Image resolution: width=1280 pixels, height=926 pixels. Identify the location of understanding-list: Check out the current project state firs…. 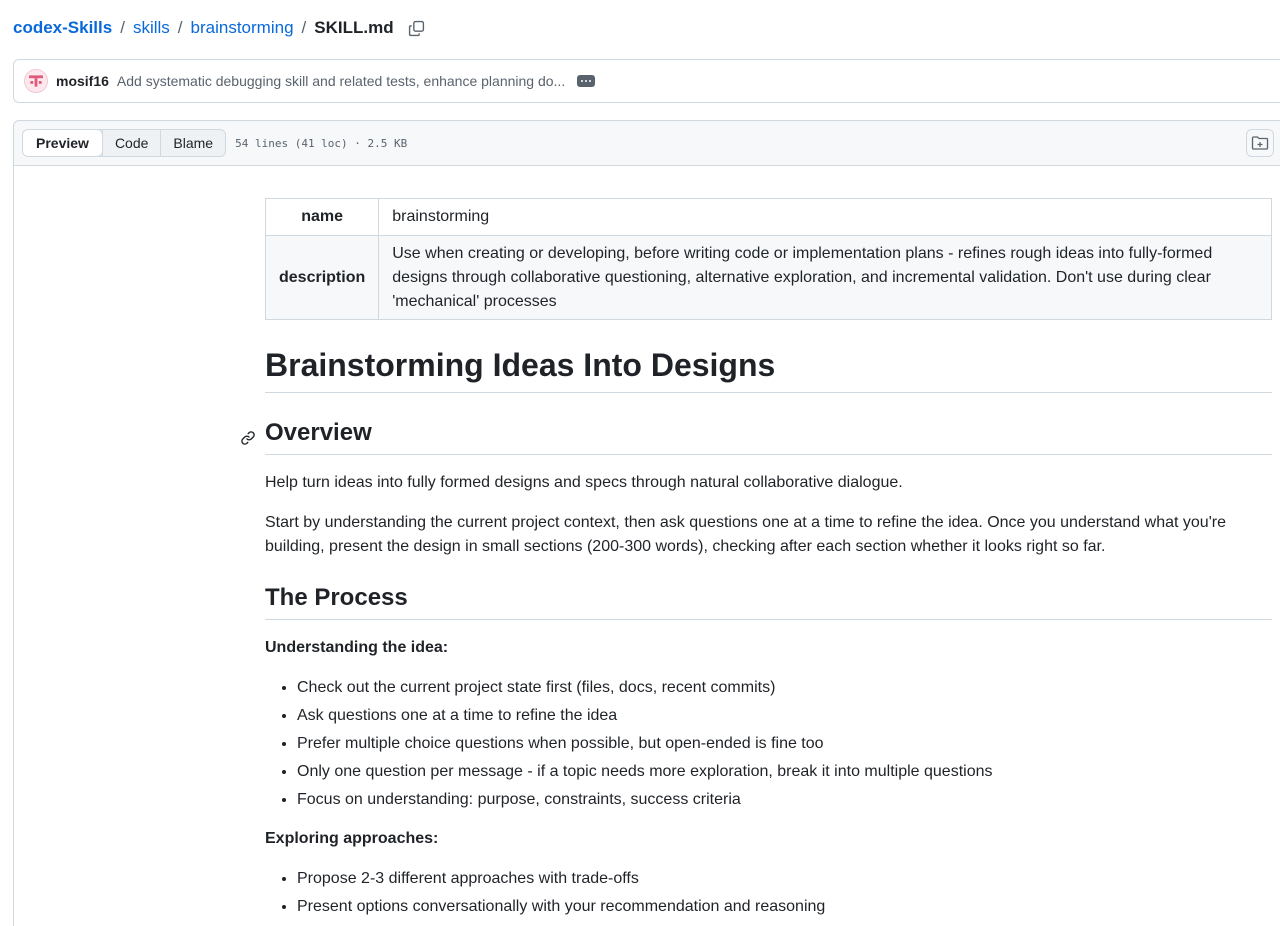
(768, 746).